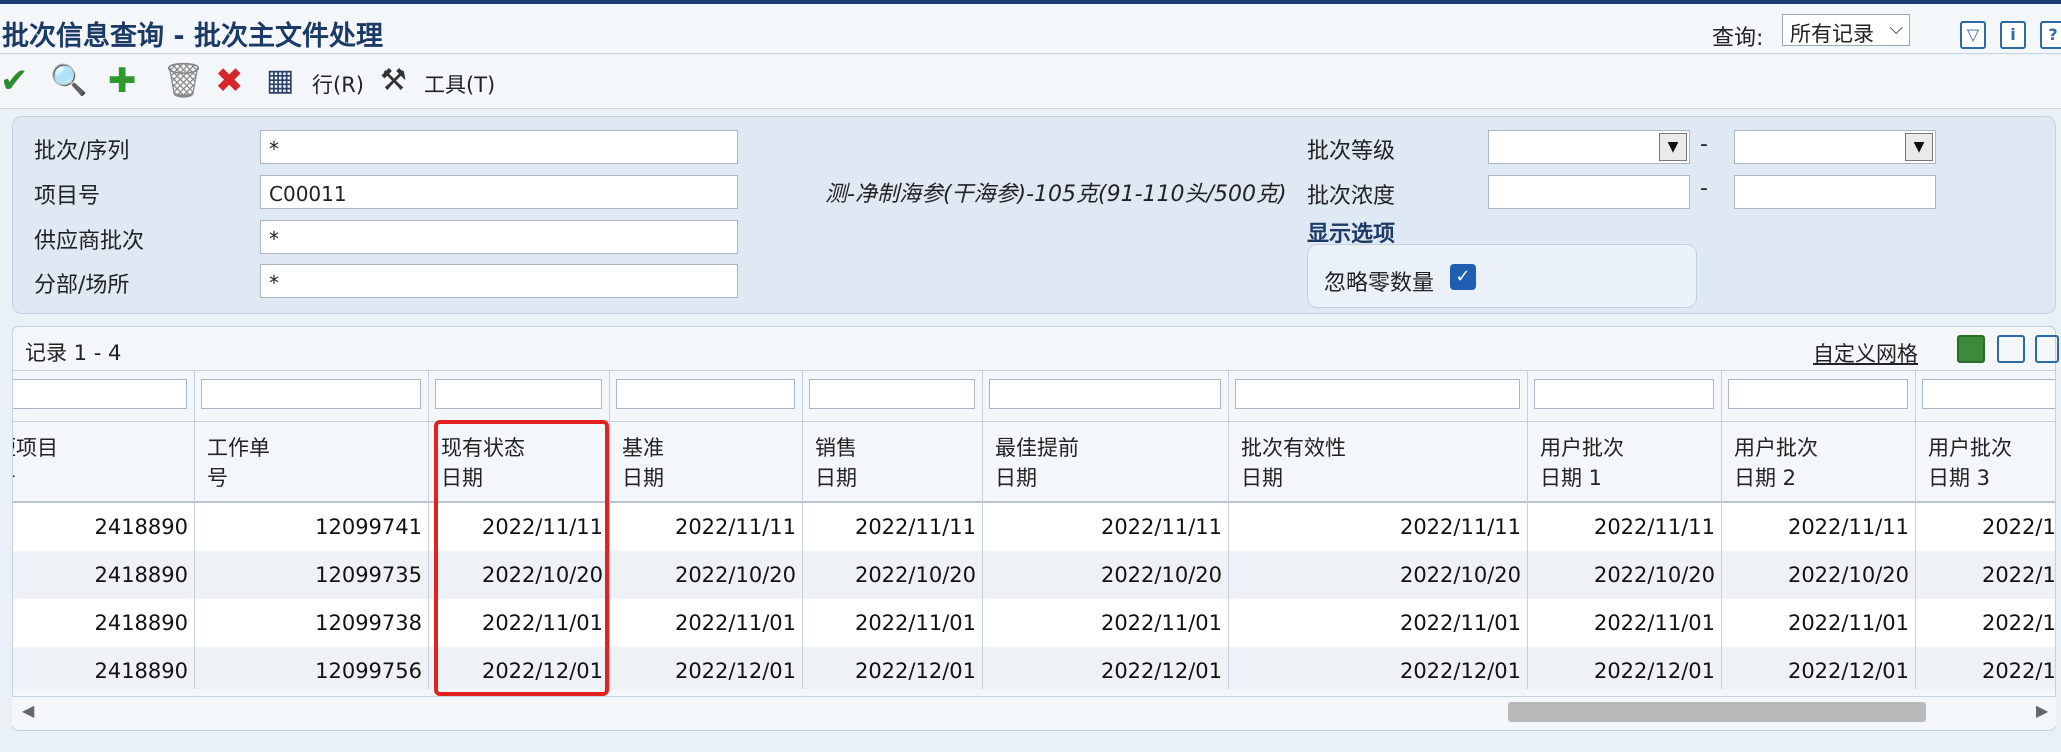  I want to click on lot-grade-from-select: ▼, so click(1589, 147).